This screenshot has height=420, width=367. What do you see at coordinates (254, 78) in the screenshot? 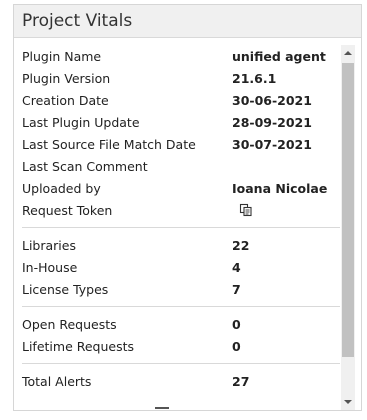
I see `vital-value: 21.6.1` at bounding box center [254, 78].